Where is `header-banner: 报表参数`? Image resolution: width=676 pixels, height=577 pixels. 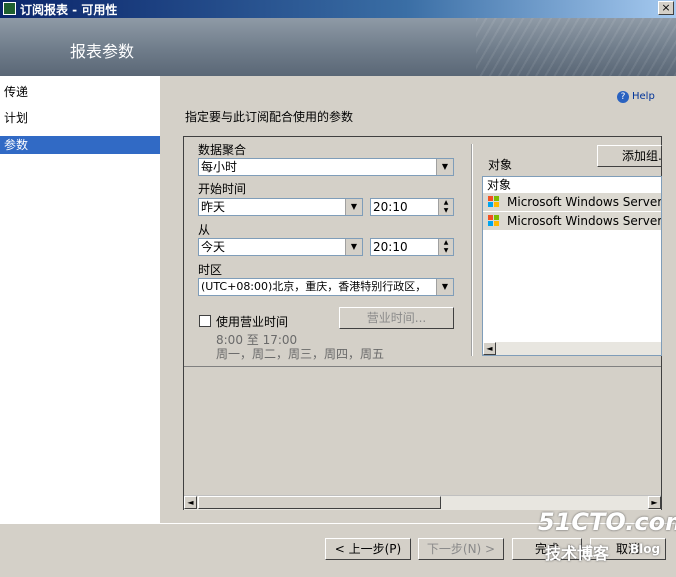 header-banner: 报表参数 is located at coordinates (338, 47).